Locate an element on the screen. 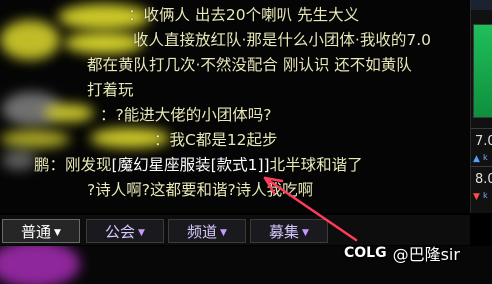  tab-channel: 频道 ▼ is located at coordinates (207, 231).